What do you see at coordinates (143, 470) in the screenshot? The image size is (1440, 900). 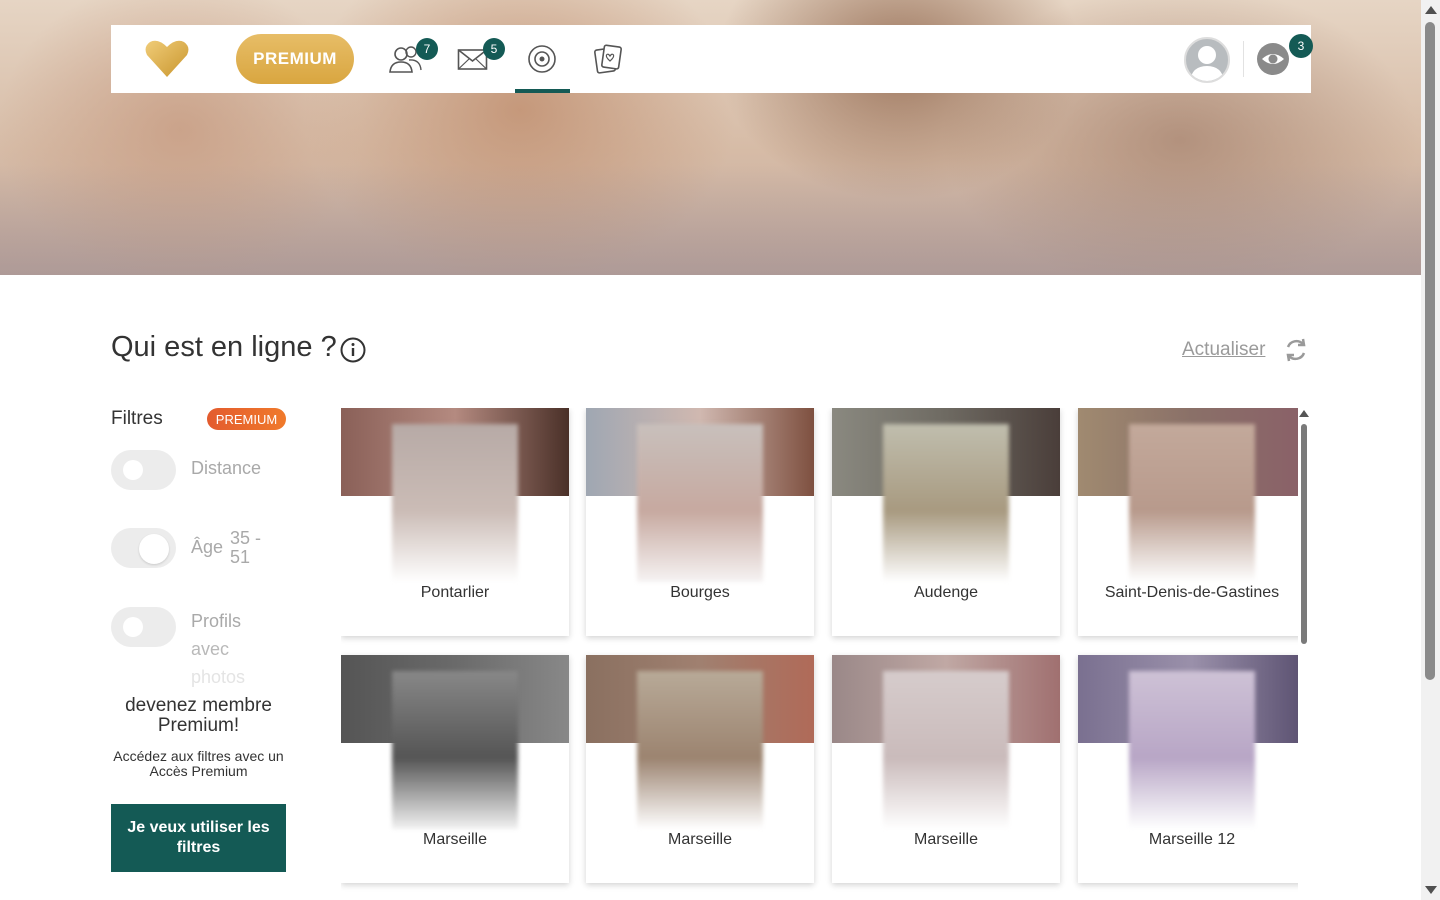 I see `distance-toggle` at bounding box center [143, 470].